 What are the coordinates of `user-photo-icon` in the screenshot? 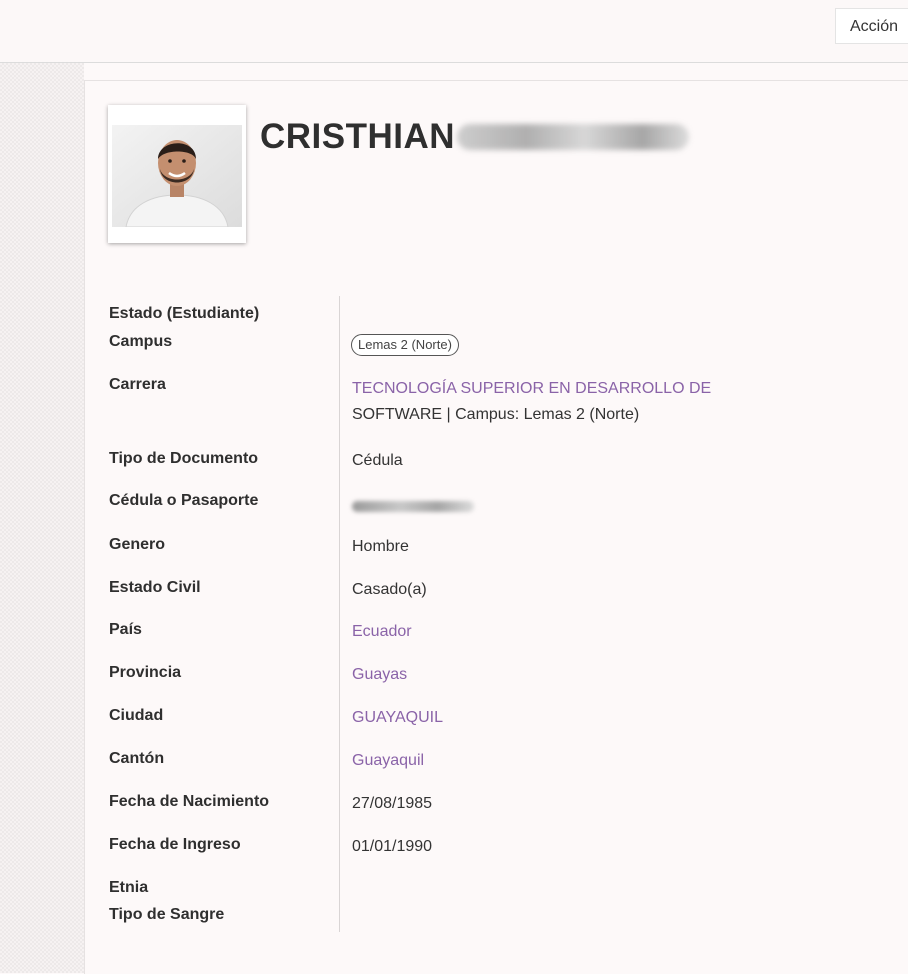 It's located at (177, 176).